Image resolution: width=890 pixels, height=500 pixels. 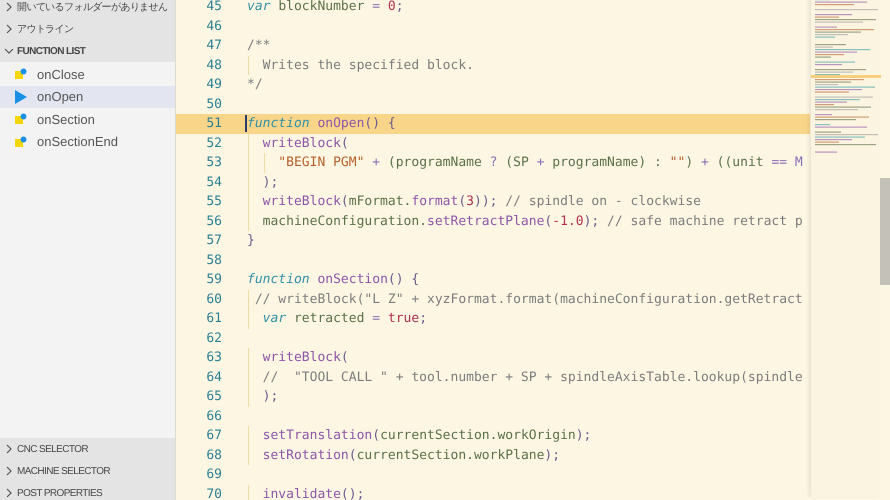 What do you see at coordinates (213, 163) in the screenshot?
I see `line-number: 53` at bounding box center [213, 163].